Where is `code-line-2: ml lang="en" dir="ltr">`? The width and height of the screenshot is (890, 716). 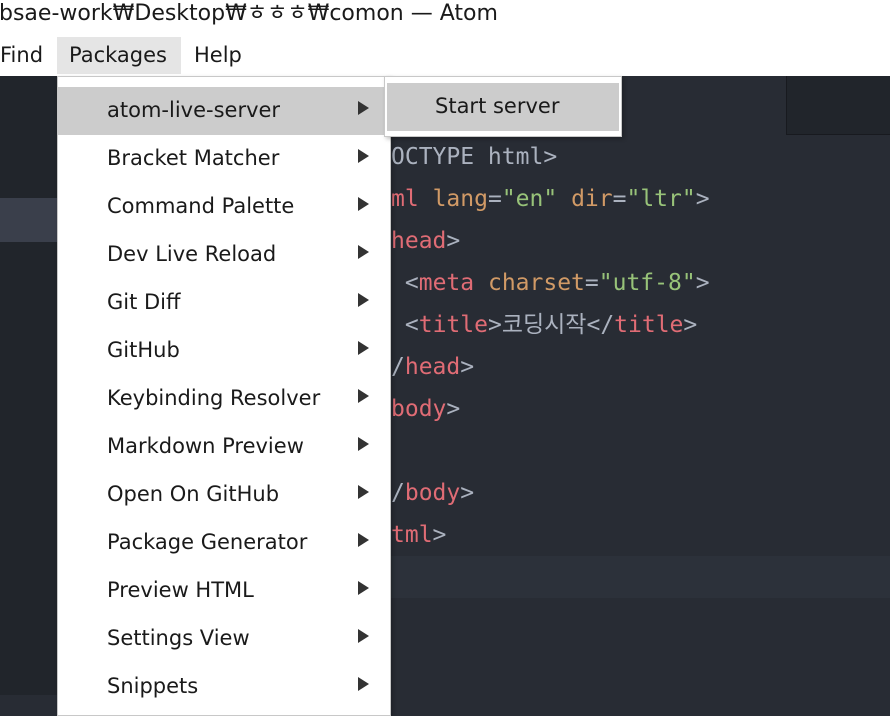 code-line-2: ml lang="en" dir="ltr"> is located at coordinates (550, 199).